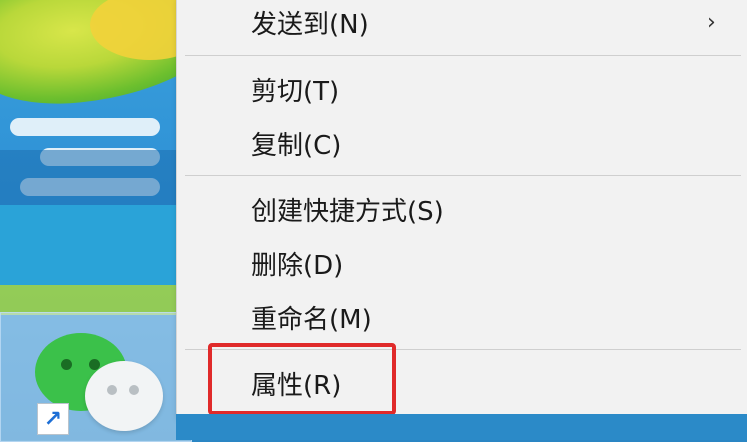 This screenshot has width=747, height=442. I want to click on menu-item-rename: 重命名(M), so click(462, 317).